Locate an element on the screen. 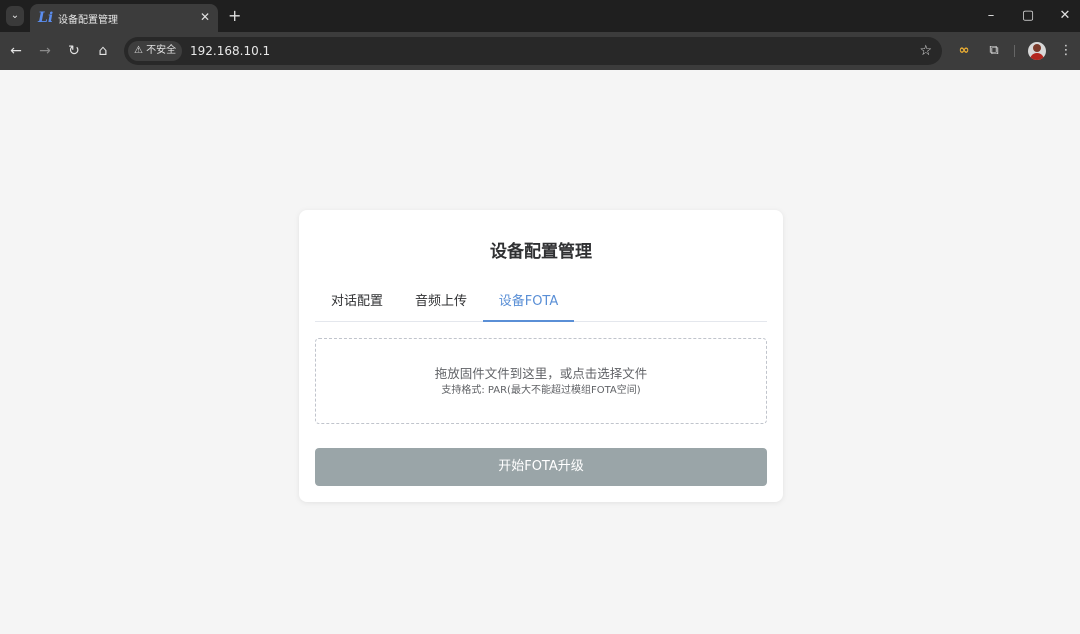  li-logo-icon: Li is located at coordinates (46, 18).